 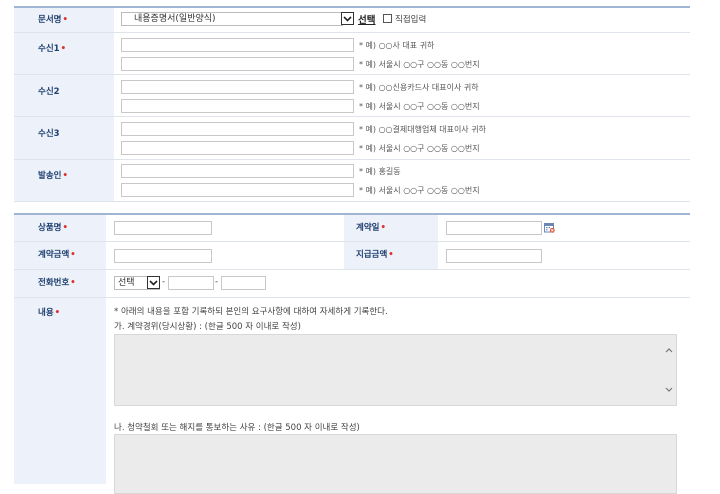 I want to click on recipient1-address-example: * 예) 서울시 ○○구 ○○동 ○○번지, so click(x=419, y=64).